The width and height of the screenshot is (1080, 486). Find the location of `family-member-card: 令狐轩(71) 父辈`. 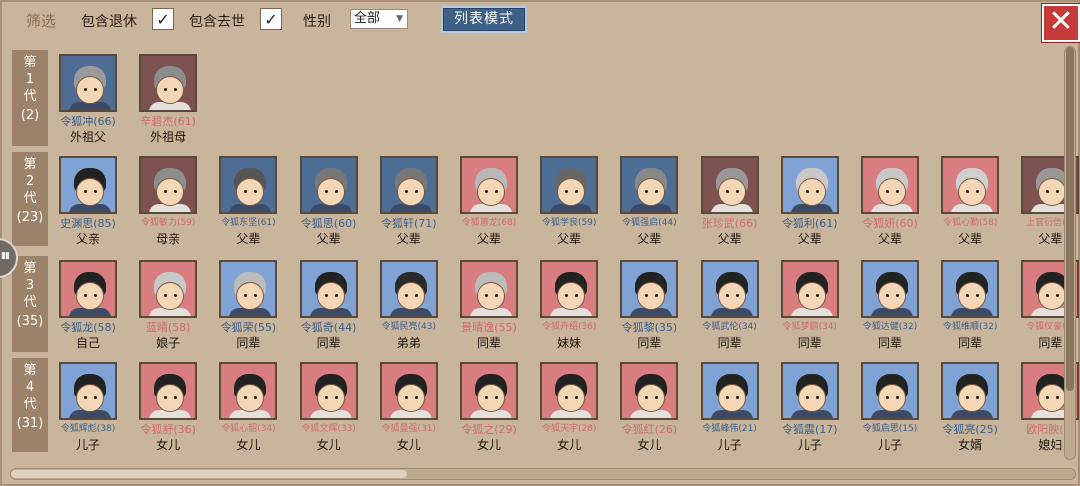

family-member-card: 令狐轩(71) 父辈 is located at coordinates (409, 201).